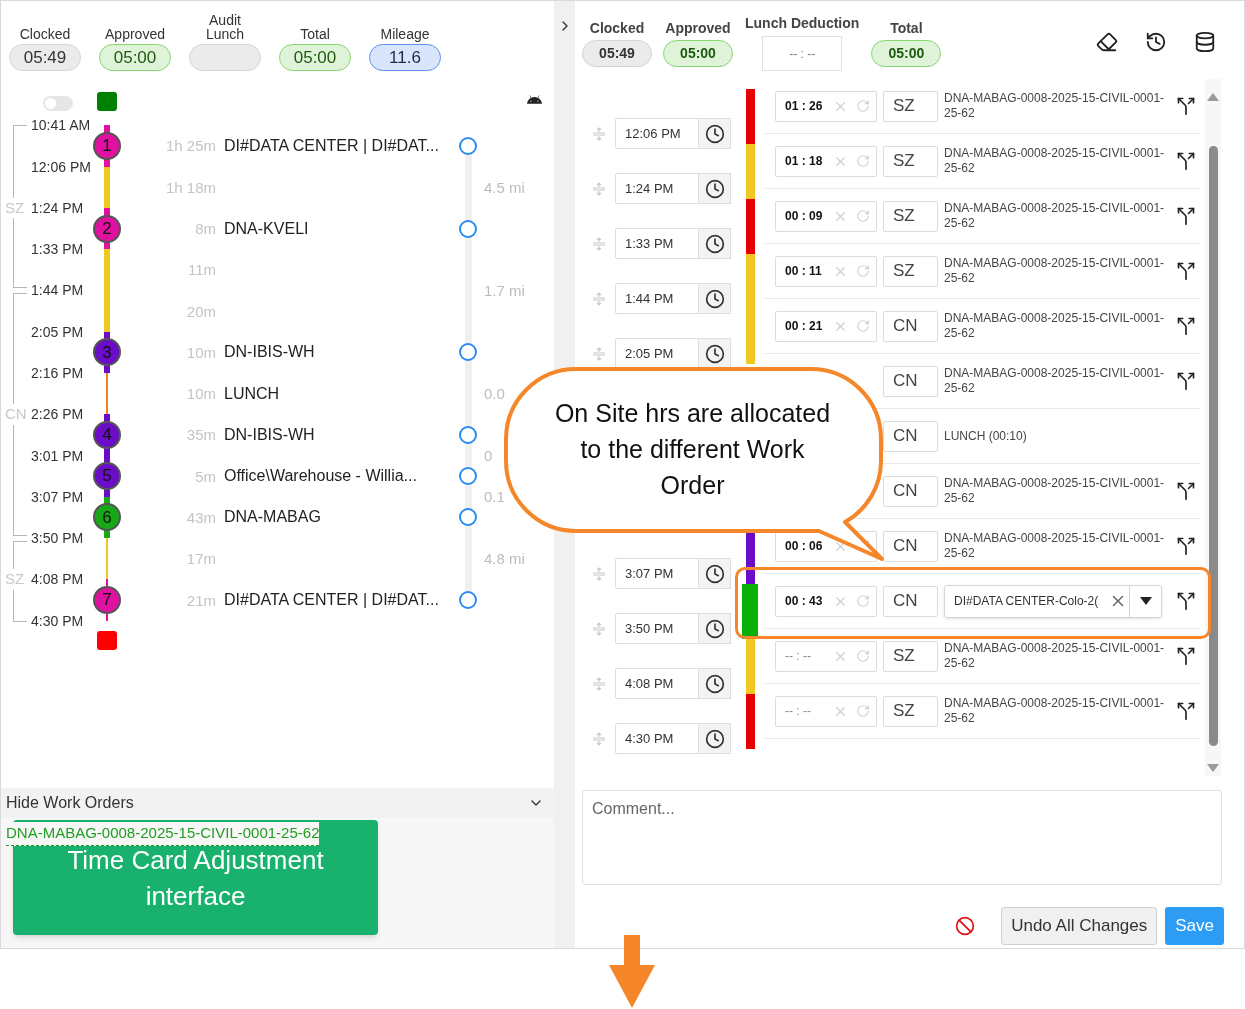 This screenshot has height=1009, width=1245. Describe the element at coordinates (657, 243) in the screenshot. I see `time-field: 1:33 PM` at that location.